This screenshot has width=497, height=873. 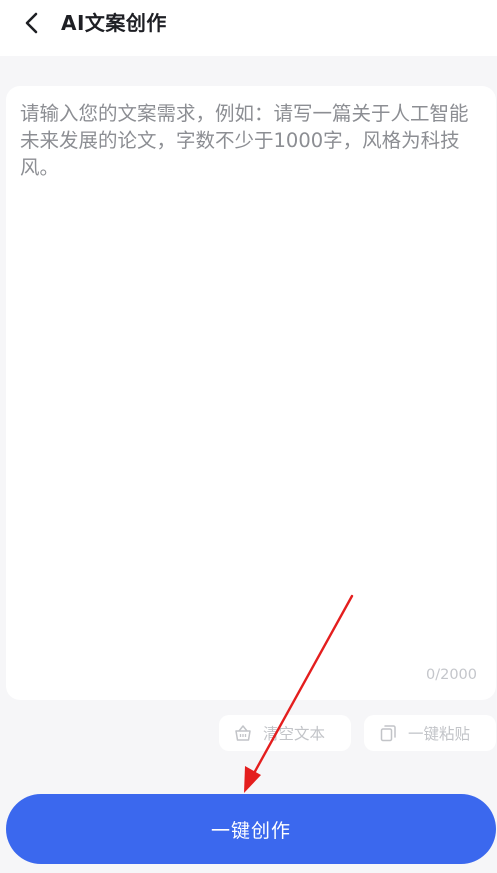 I want to click on create-button: 一键创作, so click(x=251, y=829).